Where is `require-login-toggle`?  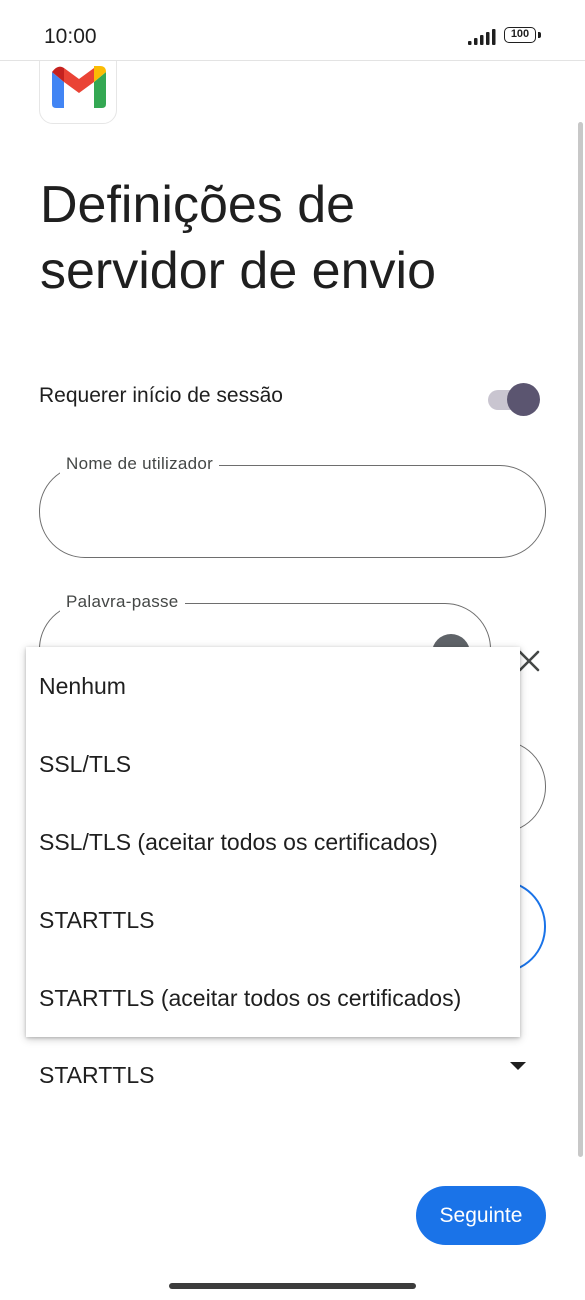 require-login-toggle is located at coordinates (515, 399).